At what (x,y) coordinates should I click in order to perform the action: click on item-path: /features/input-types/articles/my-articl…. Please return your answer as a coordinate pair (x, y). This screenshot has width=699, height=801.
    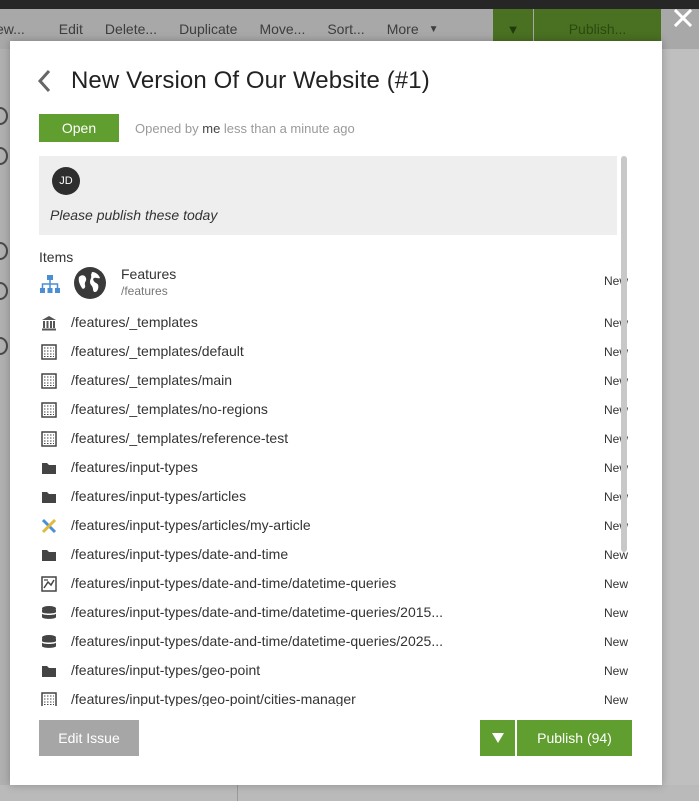
    Looking at the image, I should click on (191, 525).